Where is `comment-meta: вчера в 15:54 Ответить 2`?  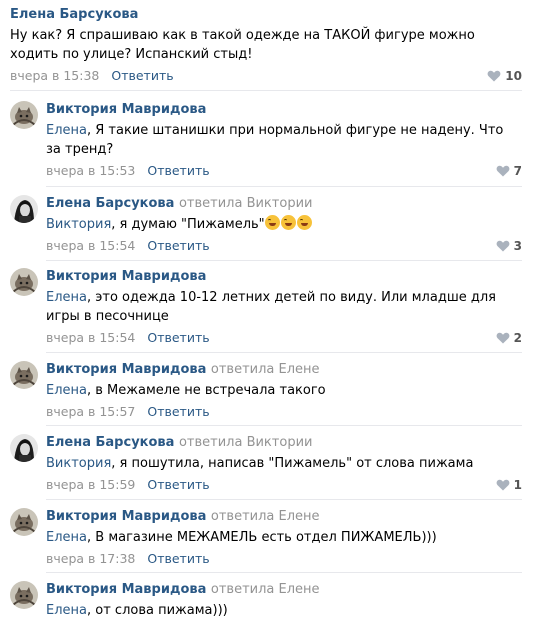 comment-meta: вчера в 15:54 Ответить 2 is located at coordinates (284, 338).